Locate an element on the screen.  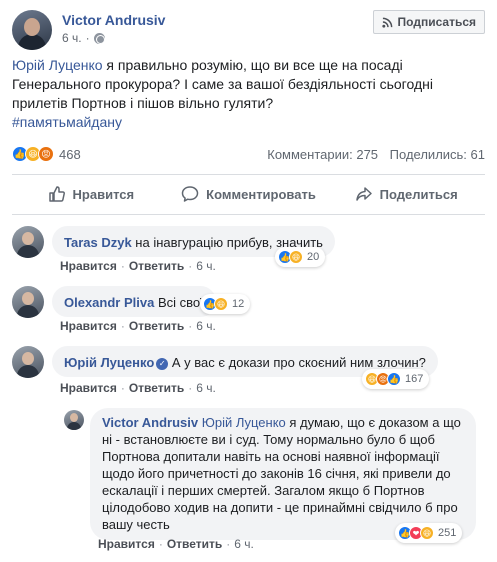
like-button: Нравится is located at coordinates (91, 194).